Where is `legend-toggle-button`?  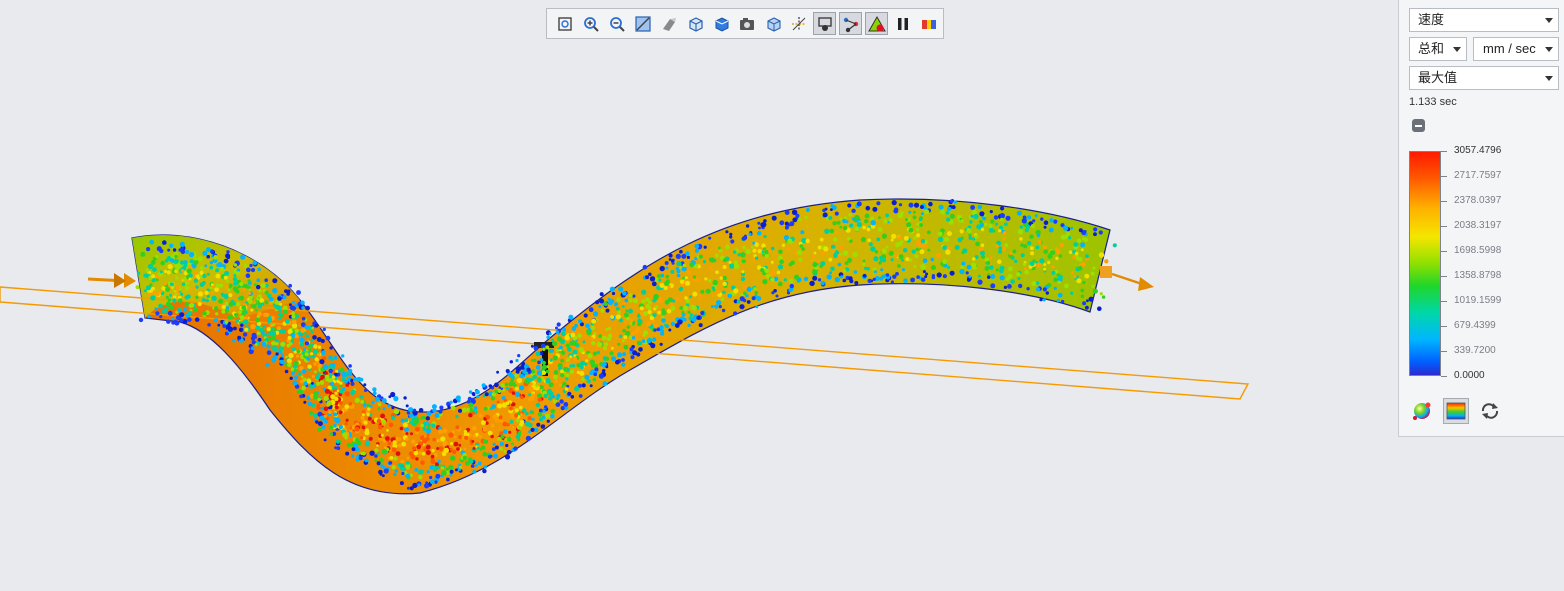 legend-toggle-button is located at coordinates (928, 23).